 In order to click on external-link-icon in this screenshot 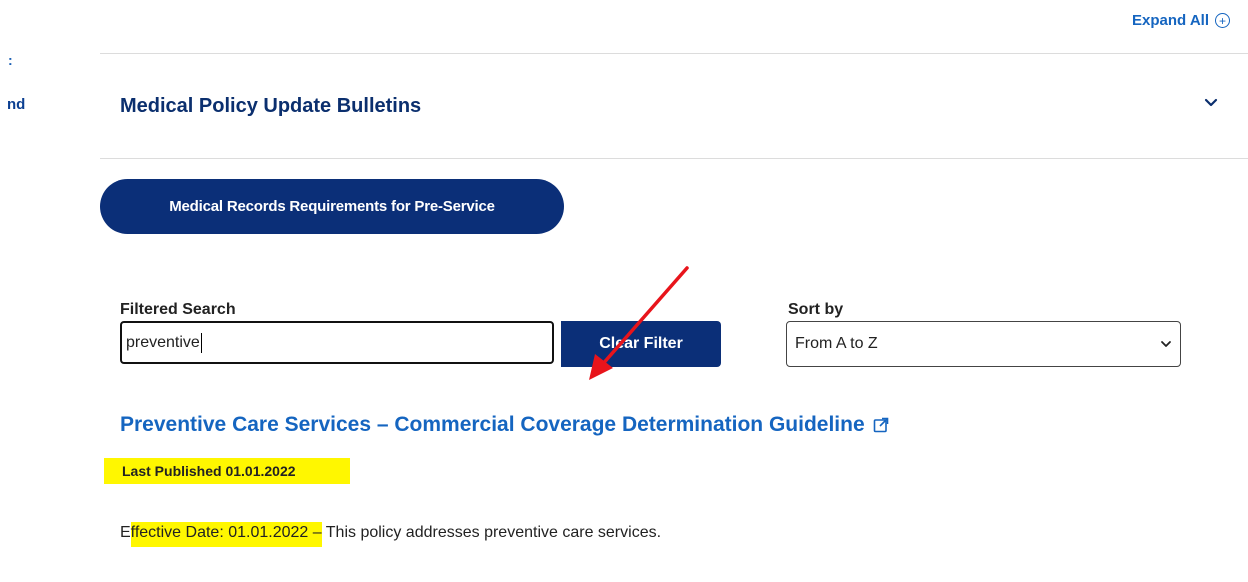, I will do `click(880, 425)`.